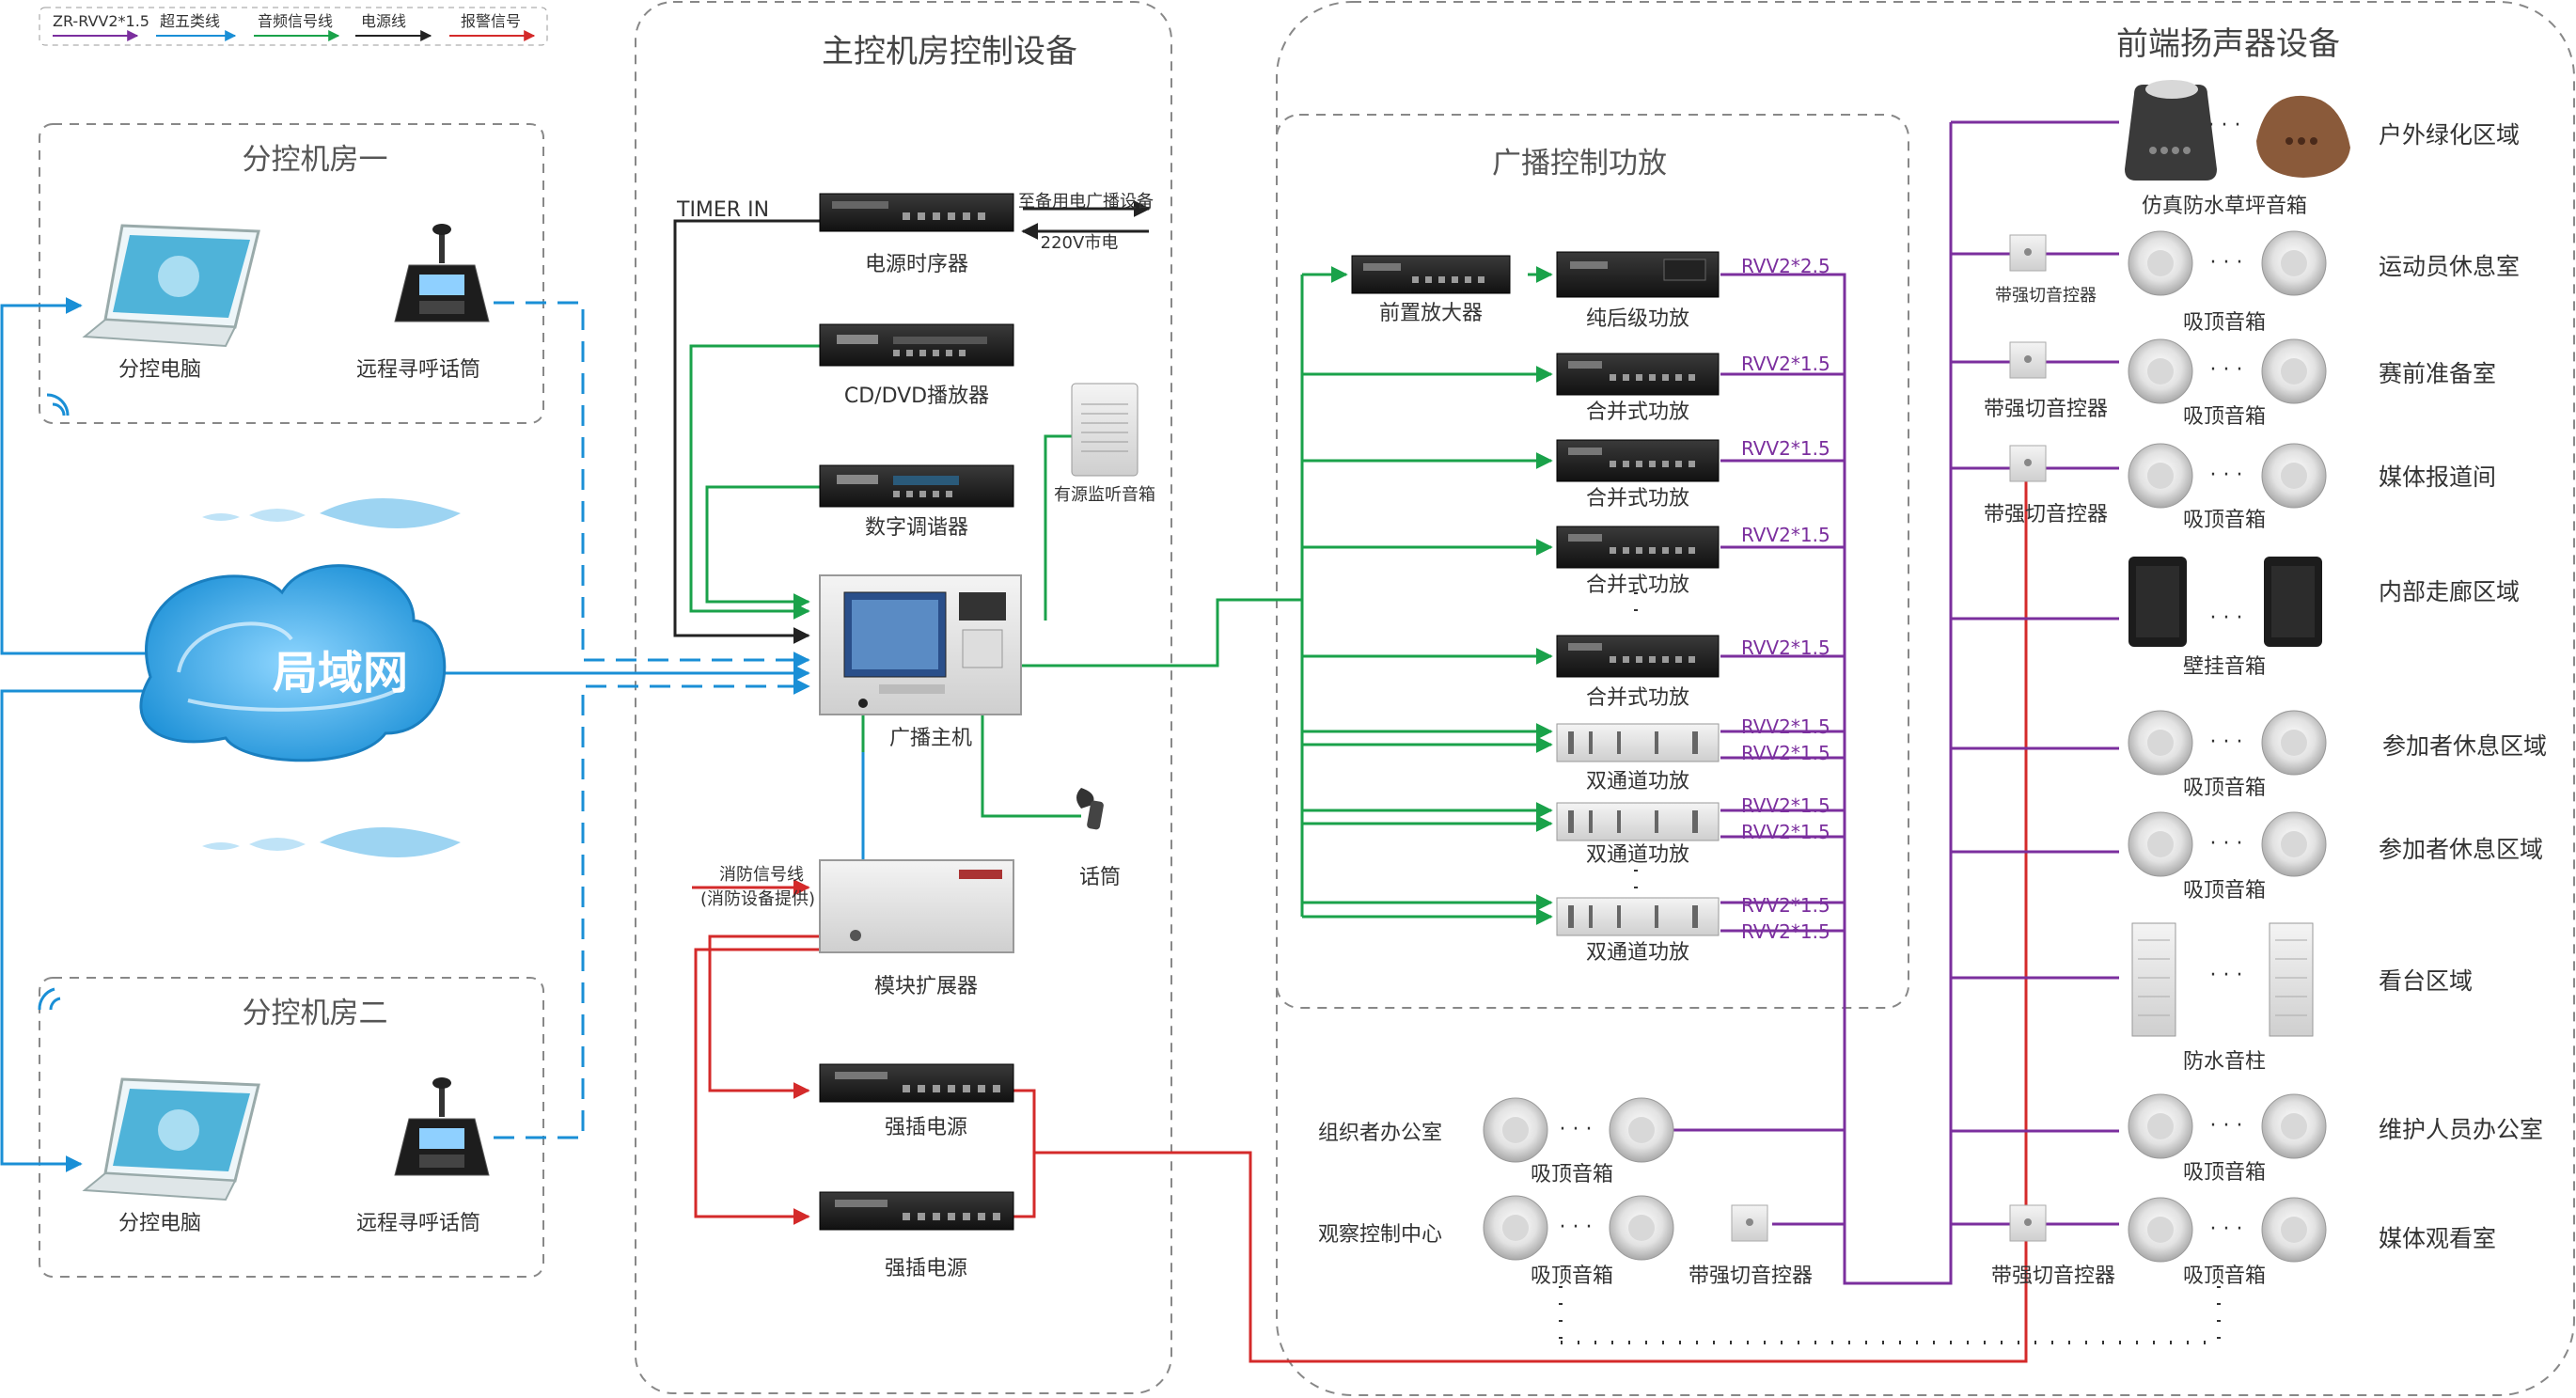 Image resolution: width=2576 pixels, height=1398 pixels. What do you see at coordinates (1080, 243) in the screenshot?
I see `mains-note: 220V市电` at bounding box center [1080, 243].